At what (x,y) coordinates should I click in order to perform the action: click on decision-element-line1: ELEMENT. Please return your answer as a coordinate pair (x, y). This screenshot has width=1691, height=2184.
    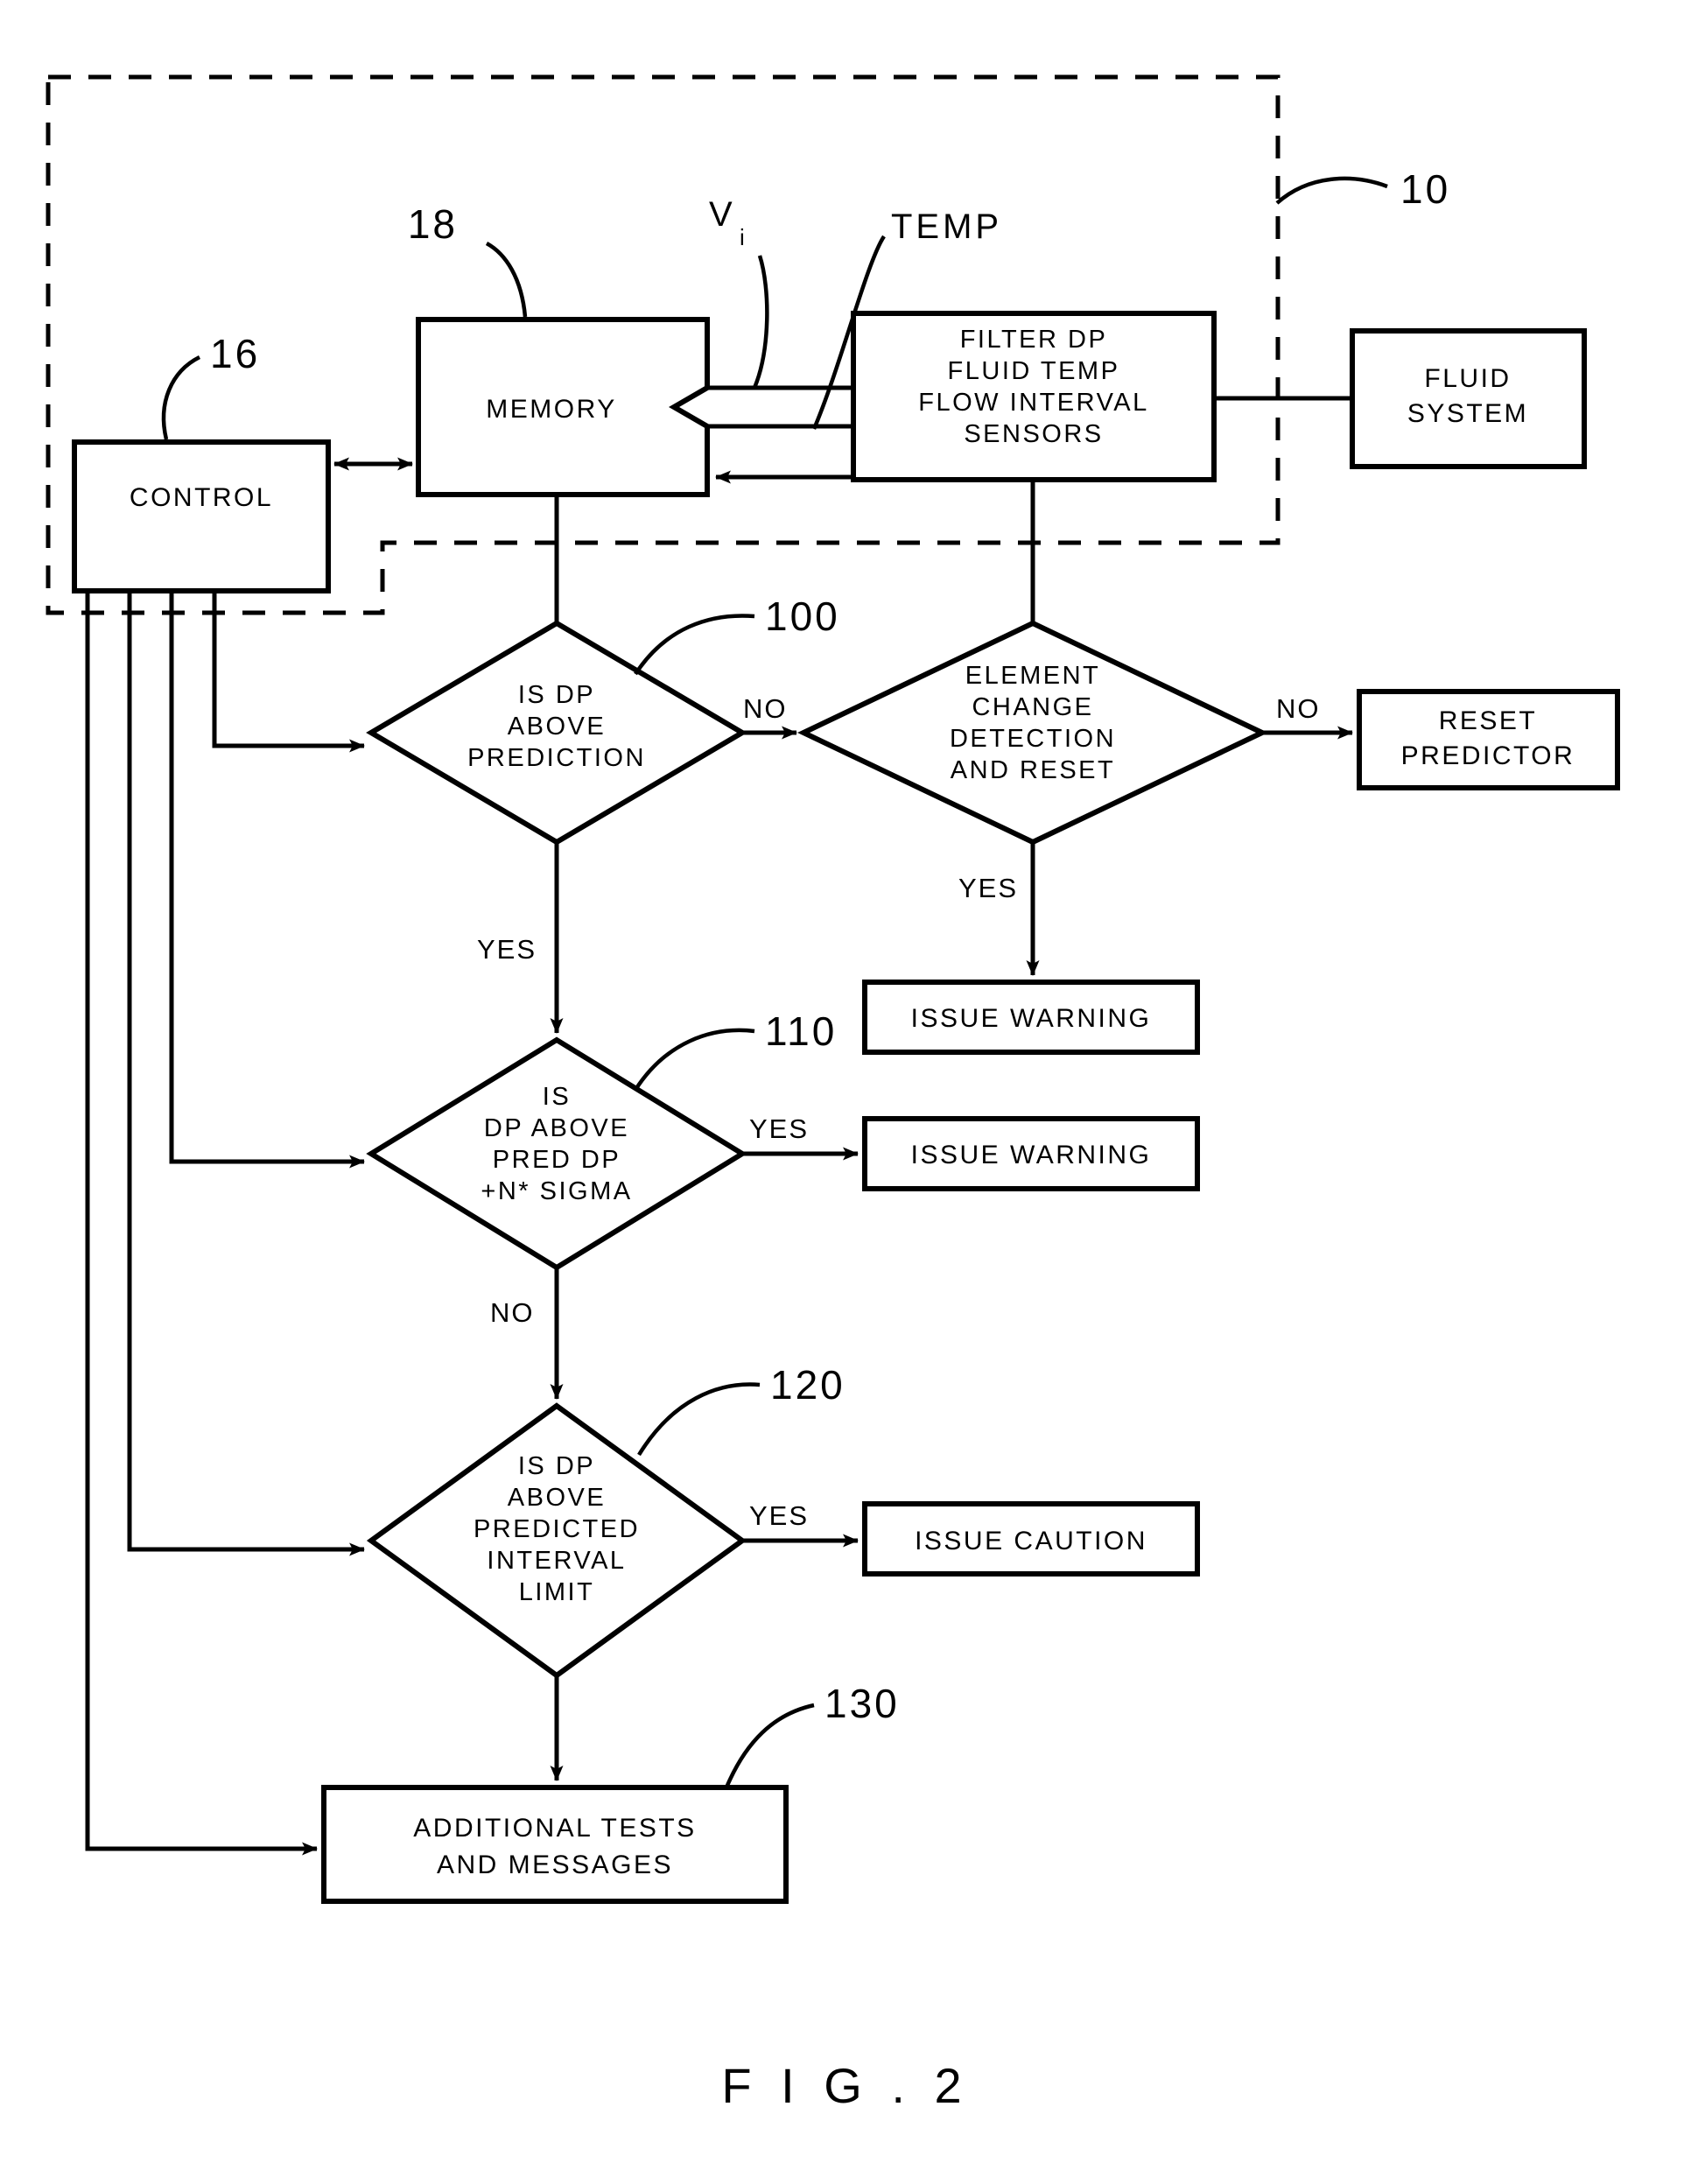
    Looking at the image, I should click on (1032, 676).